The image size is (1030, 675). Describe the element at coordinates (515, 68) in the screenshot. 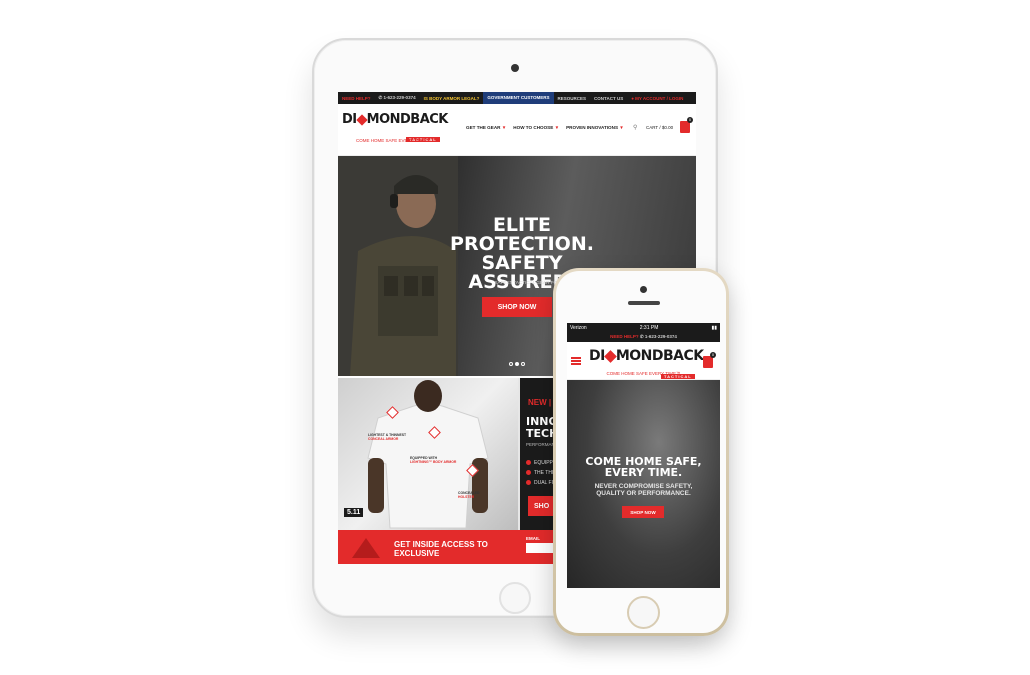

I see `tablet-camera` at that location.